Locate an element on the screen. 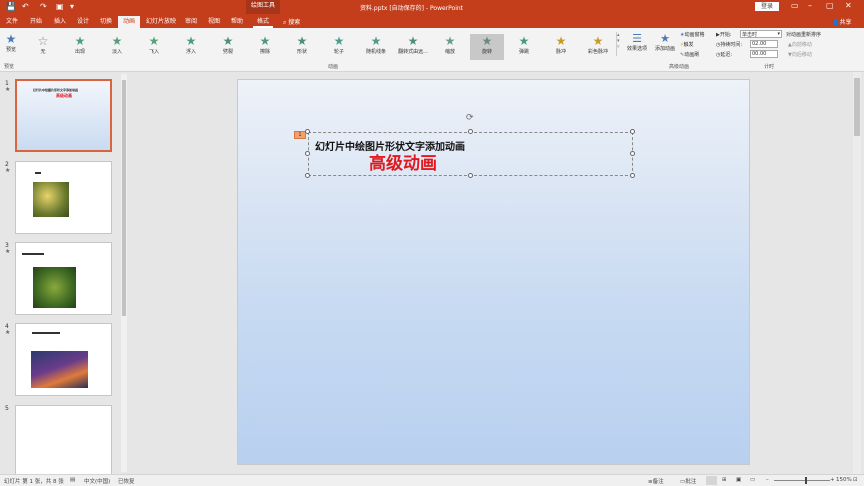 This screenshot has width=864, height=486. language-indicator: 中文(中国) is located at coordinates (97, 481).